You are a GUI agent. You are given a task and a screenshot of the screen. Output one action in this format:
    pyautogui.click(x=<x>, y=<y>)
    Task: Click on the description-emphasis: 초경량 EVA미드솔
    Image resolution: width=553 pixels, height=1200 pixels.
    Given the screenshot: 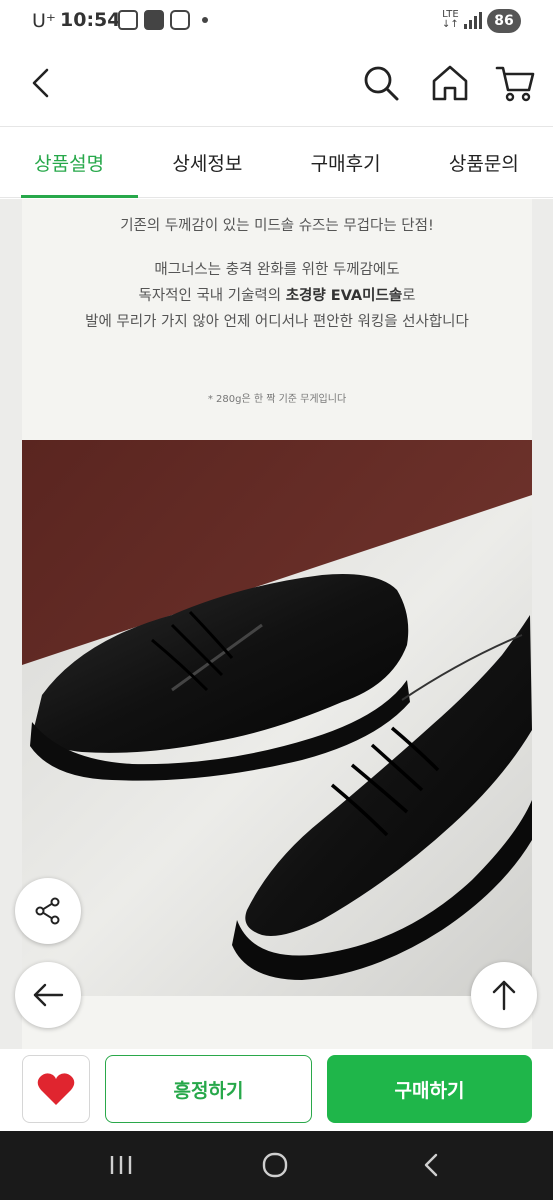 What is the action you would take?
    pyautogui.click(x=344, y=296)
    